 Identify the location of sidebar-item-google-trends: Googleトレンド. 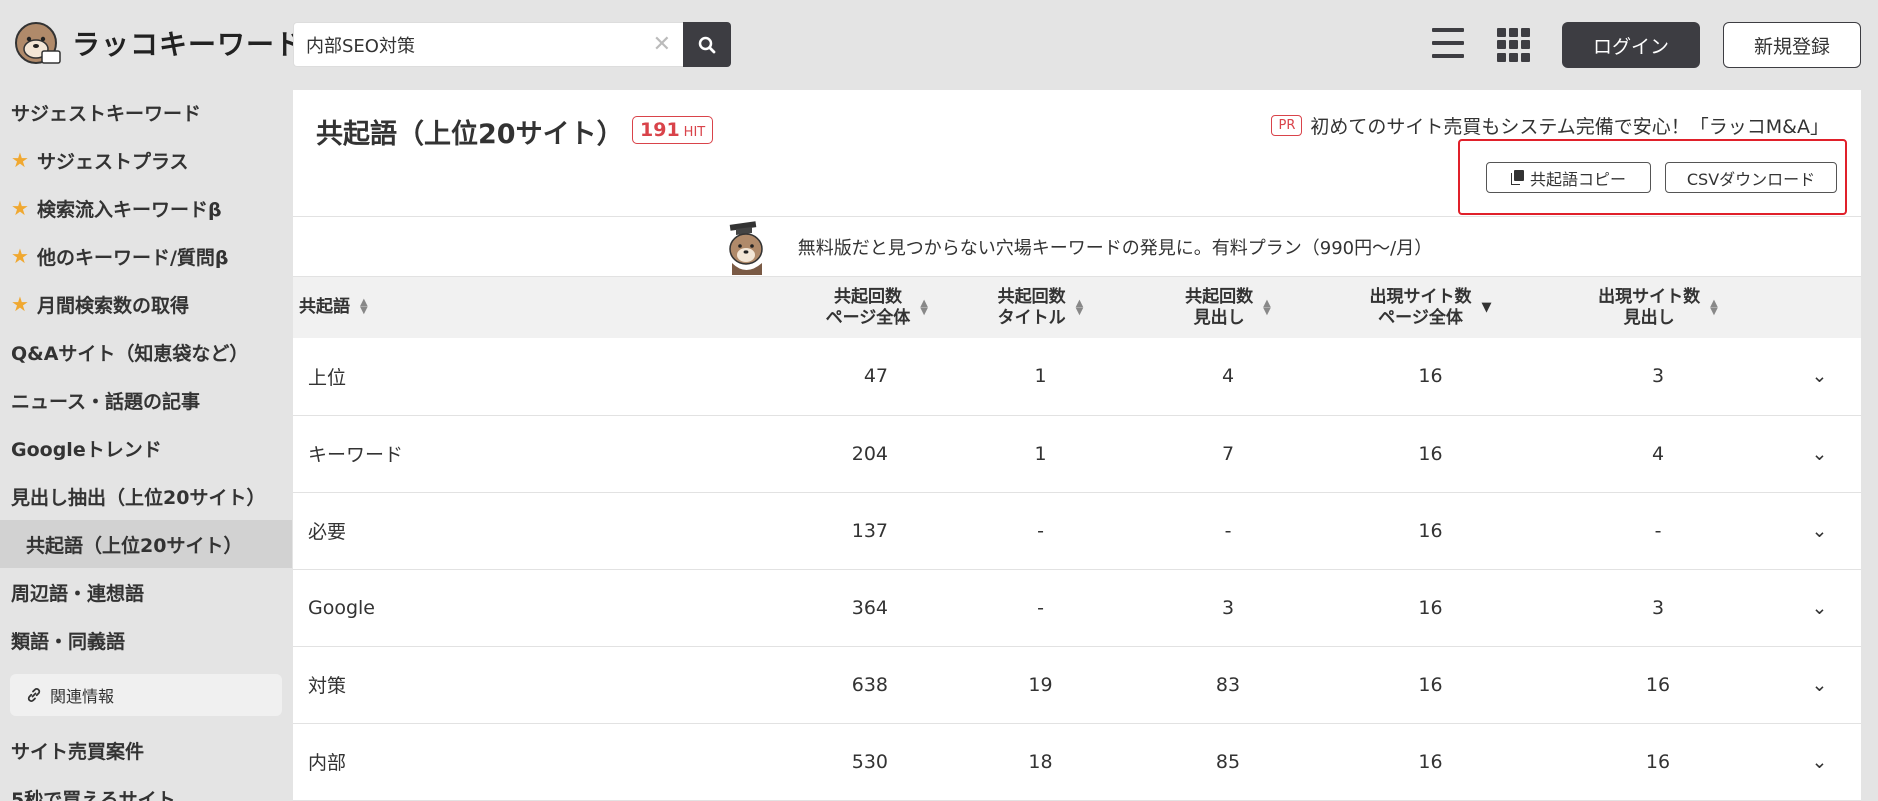
(146, 448).